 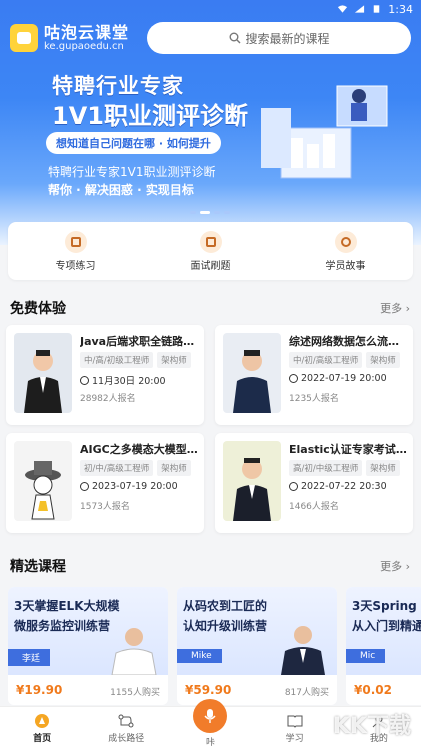 What do you see at coordinates (108, 399) in the screenshot?
I see `course-signups: 28982人报名` at bounding box center [108, 399].